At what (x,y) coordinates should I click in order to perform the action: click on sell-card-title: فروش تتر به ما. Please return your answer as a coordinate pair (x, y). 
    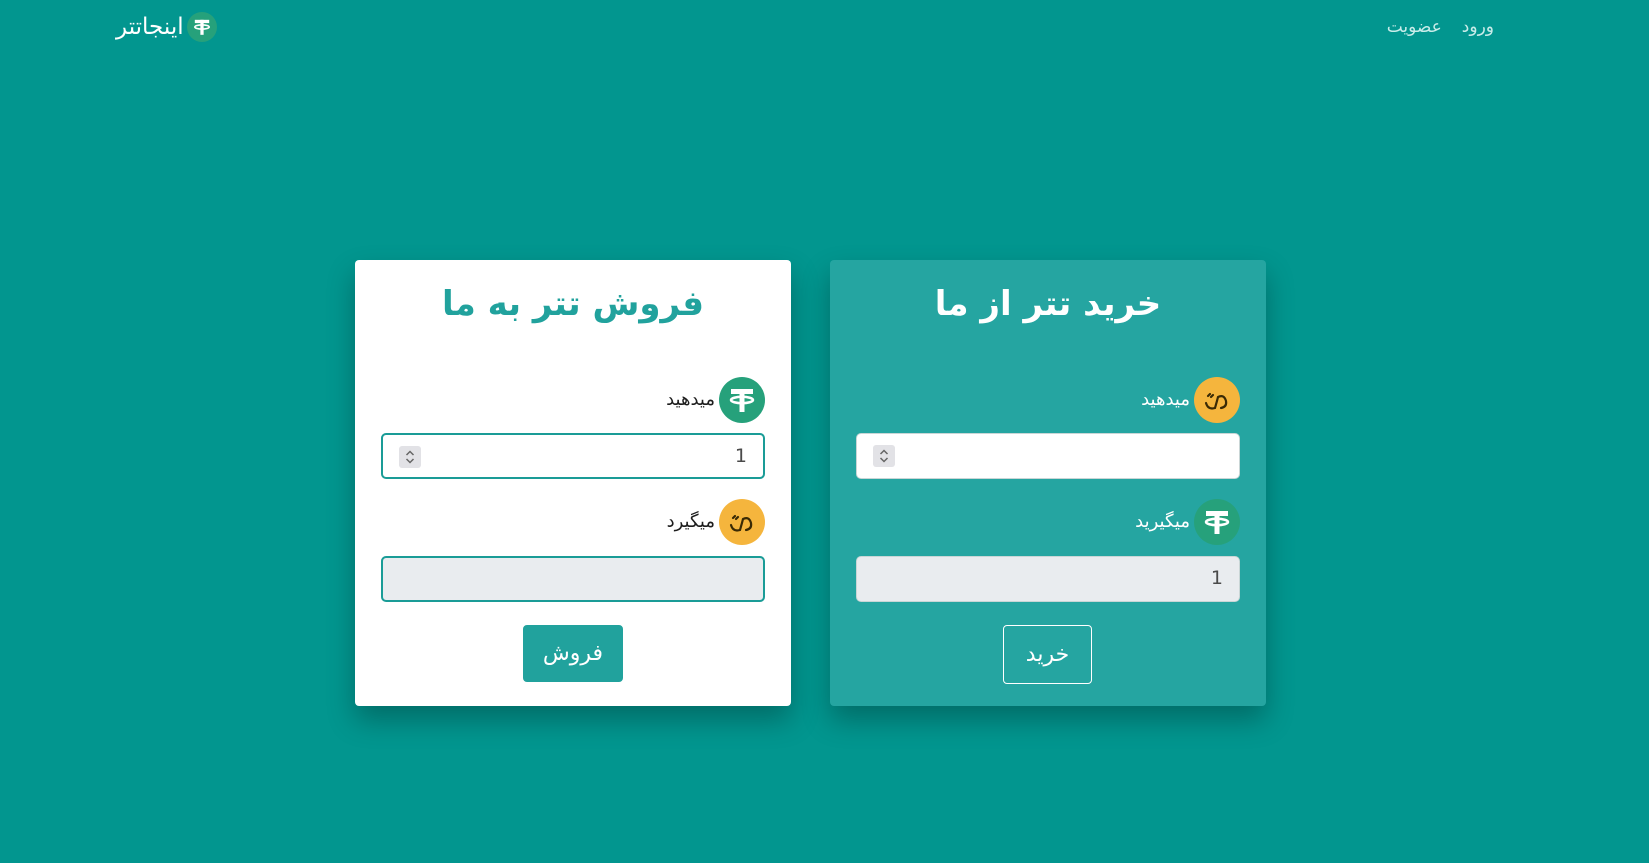
    Looking at the image, I should click on (573, 304).